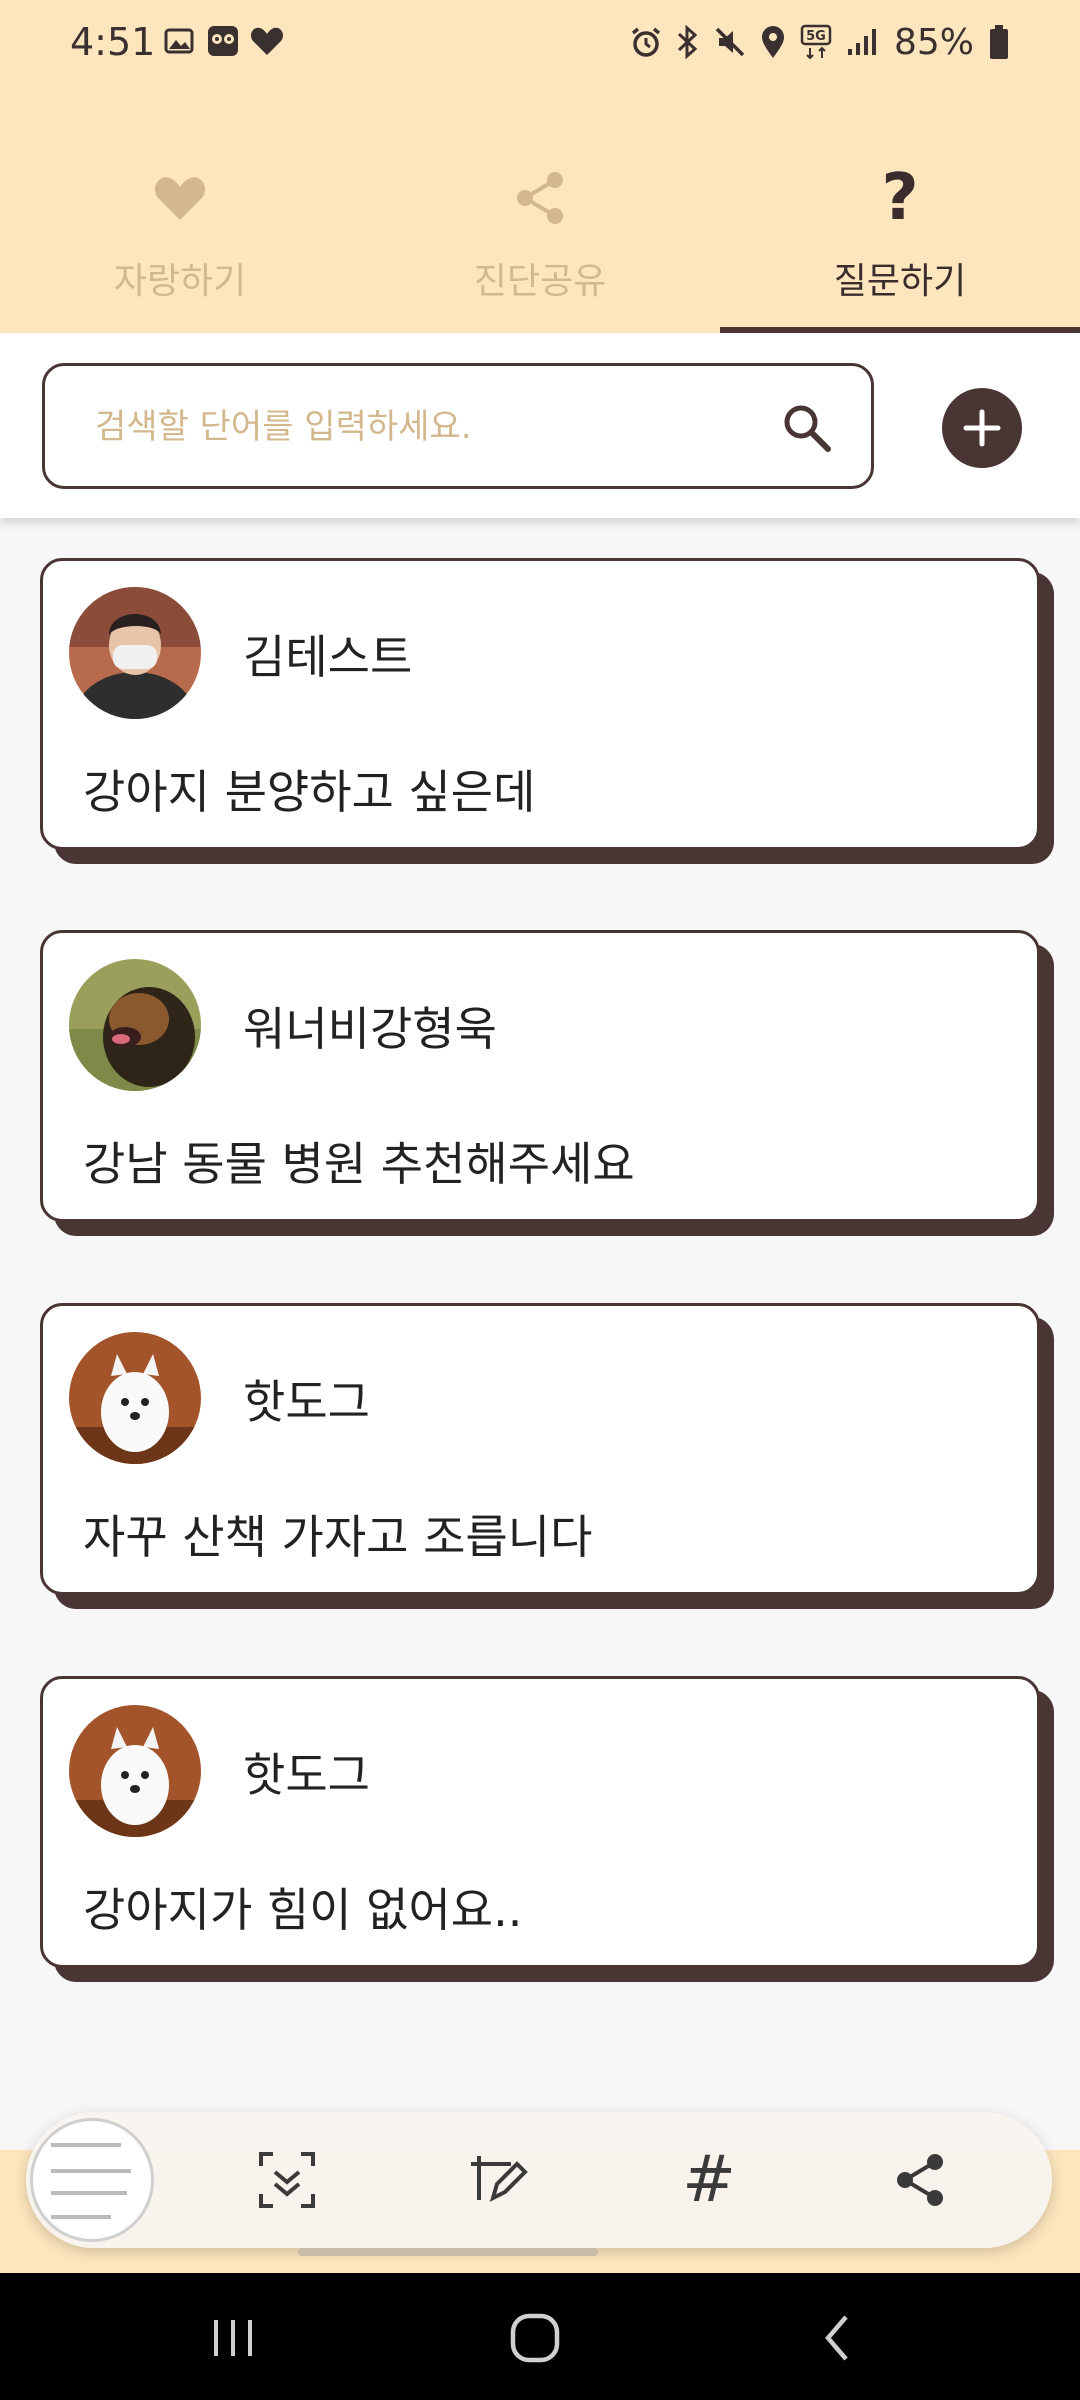 The image size is (1080, 2400). I want to click on edit-icon, so click(499, 2180).